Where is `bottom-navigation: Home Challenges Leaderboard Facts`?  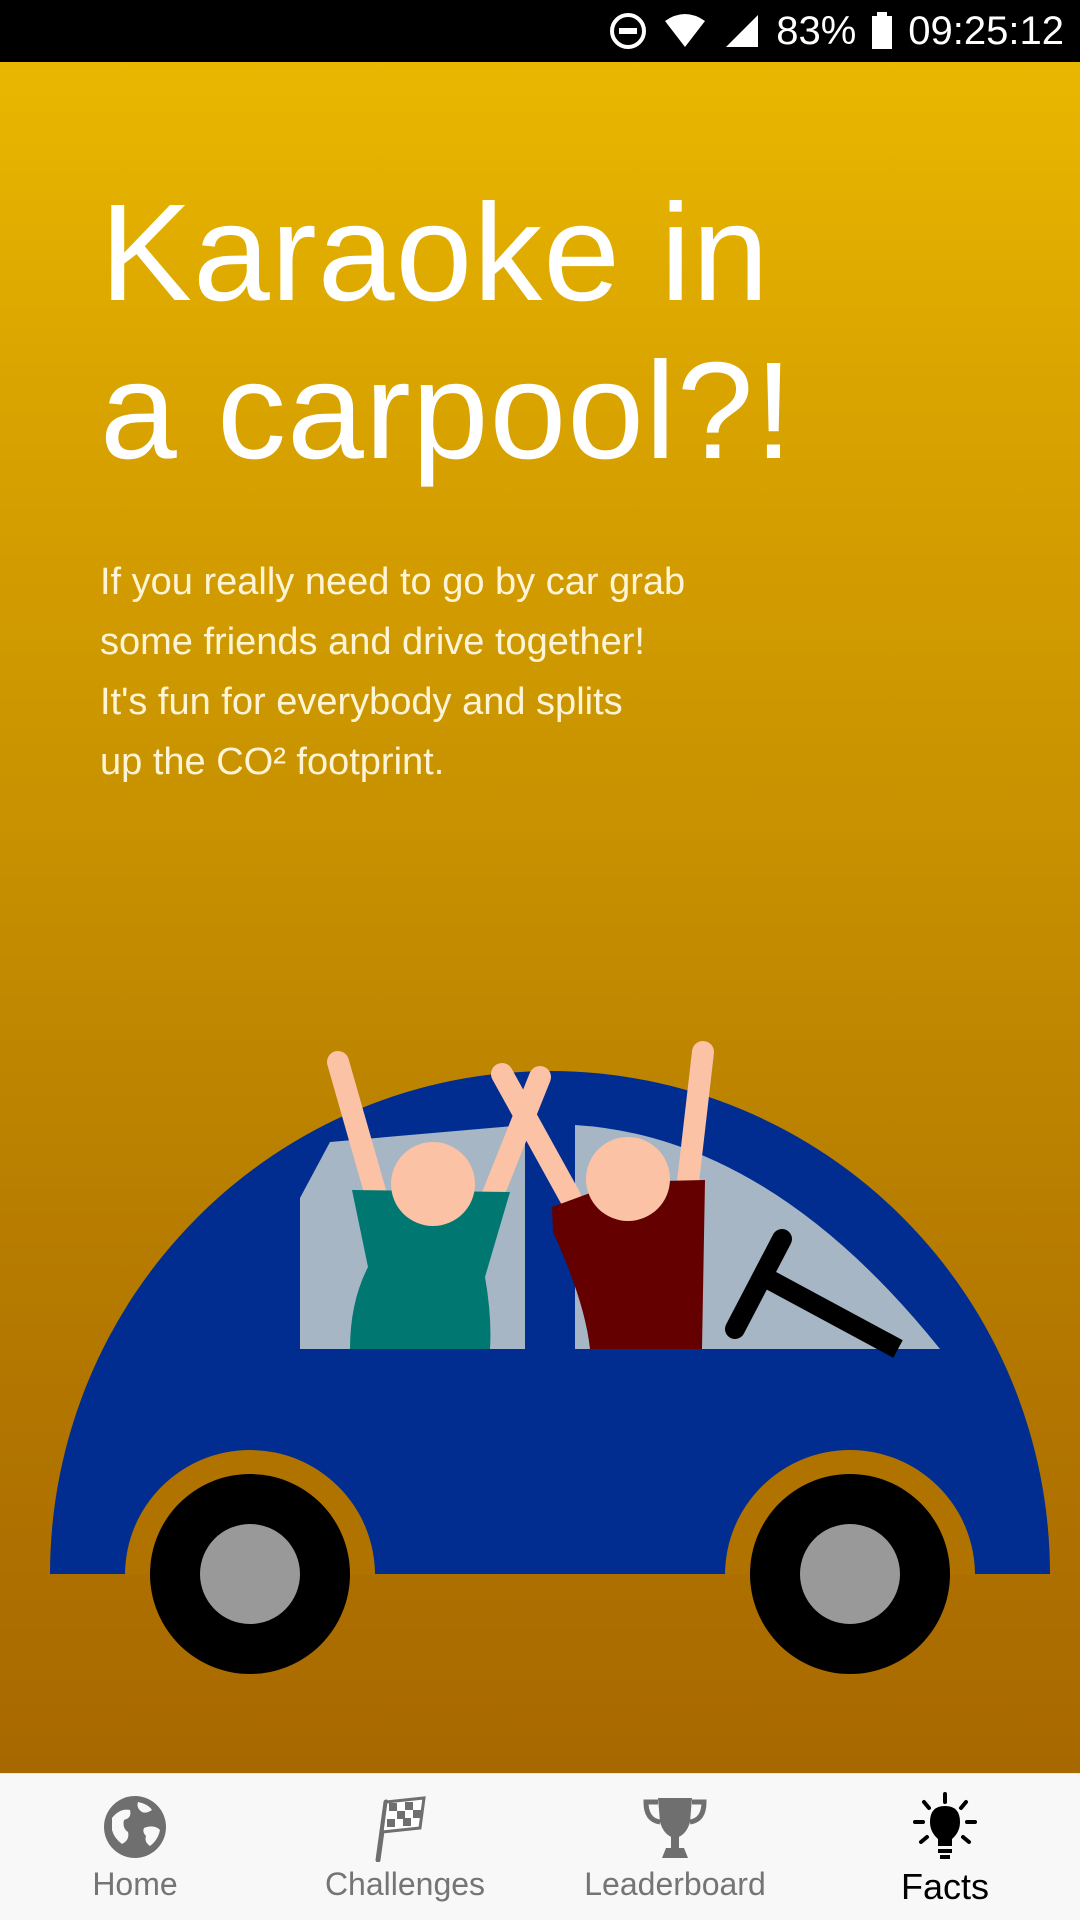 bottom-navigation: Home Challenges Leaderboard Facts is located at coordinates (540, 1846).